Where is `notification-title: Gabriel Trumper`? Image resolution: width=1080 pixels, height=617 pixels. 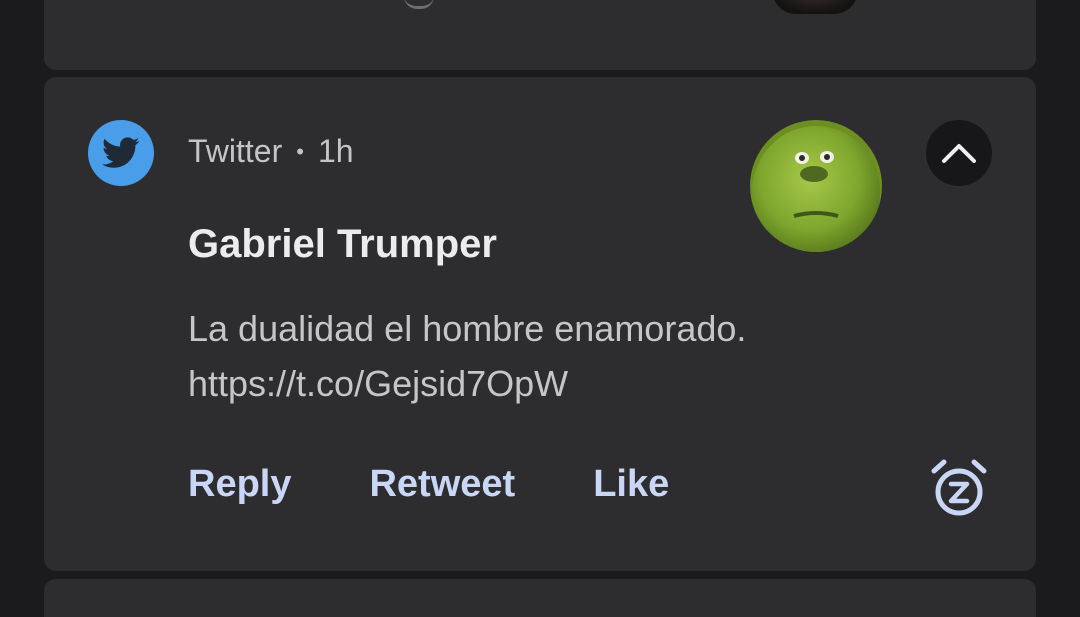
notification-title: Gabriel Trumper is located at coordinates (342, 244).